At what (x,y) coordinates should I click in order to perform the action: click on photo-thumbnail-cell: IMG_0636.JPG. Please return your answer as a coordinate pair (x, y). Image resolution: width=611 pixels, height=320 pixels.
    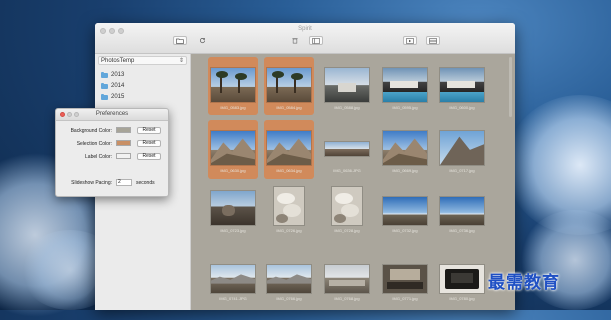
    Looking at the image, I should click on (347, 149).